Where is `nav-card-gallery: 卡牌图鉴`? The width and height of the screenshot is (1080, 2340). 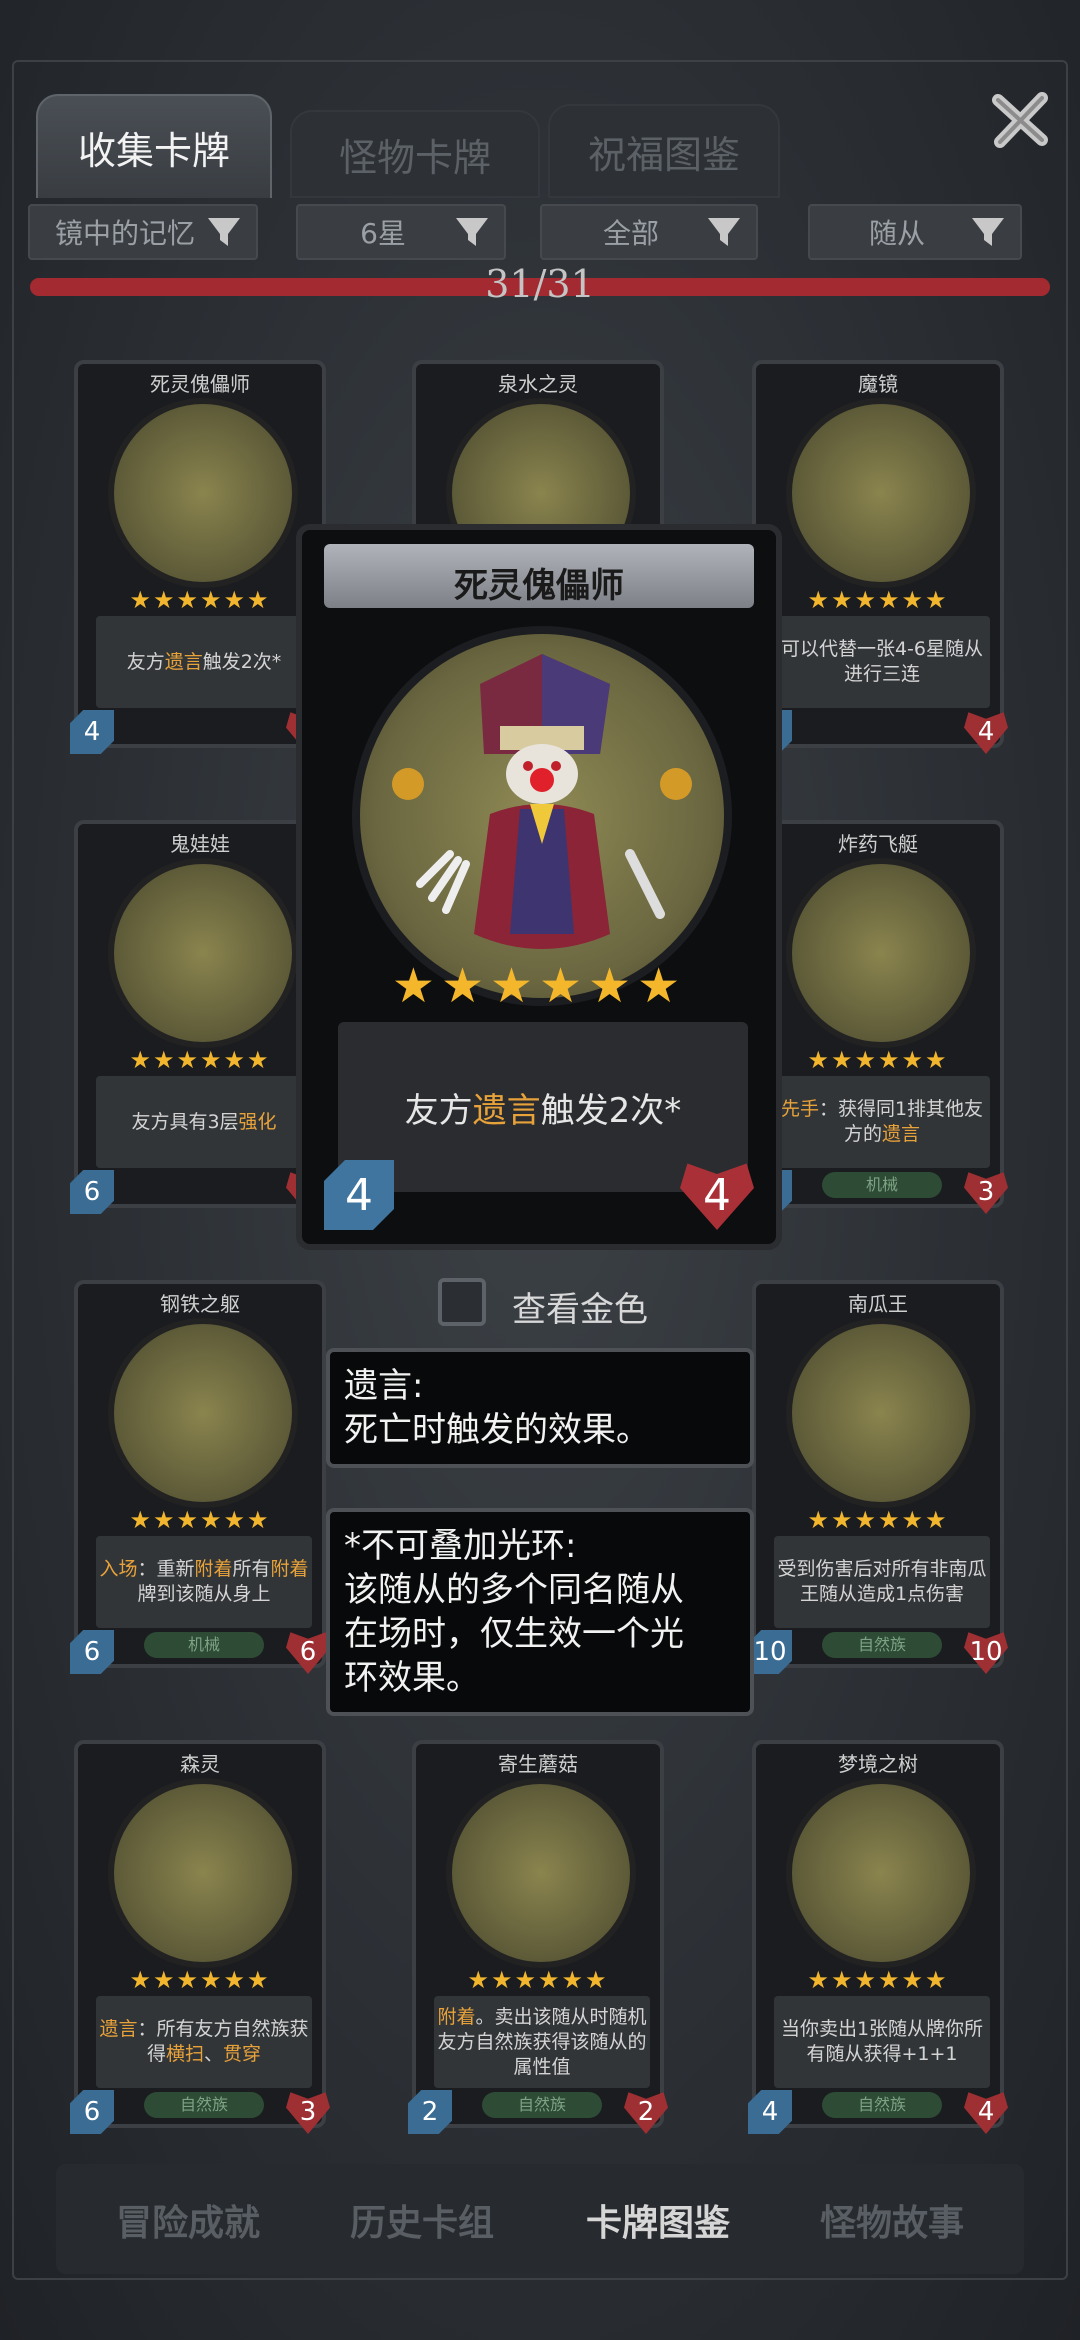
nav-card-gallery: 卡牌图鉴 is located at coordinates (658, 2220).